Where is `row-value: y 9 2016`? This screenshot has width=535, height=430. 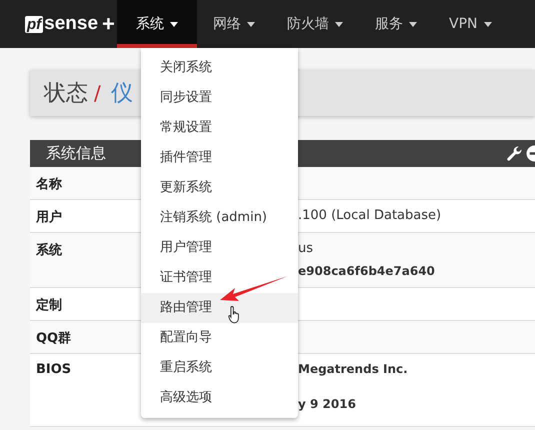
row-value: y 9 2016 is located at coordinates (327, 404).